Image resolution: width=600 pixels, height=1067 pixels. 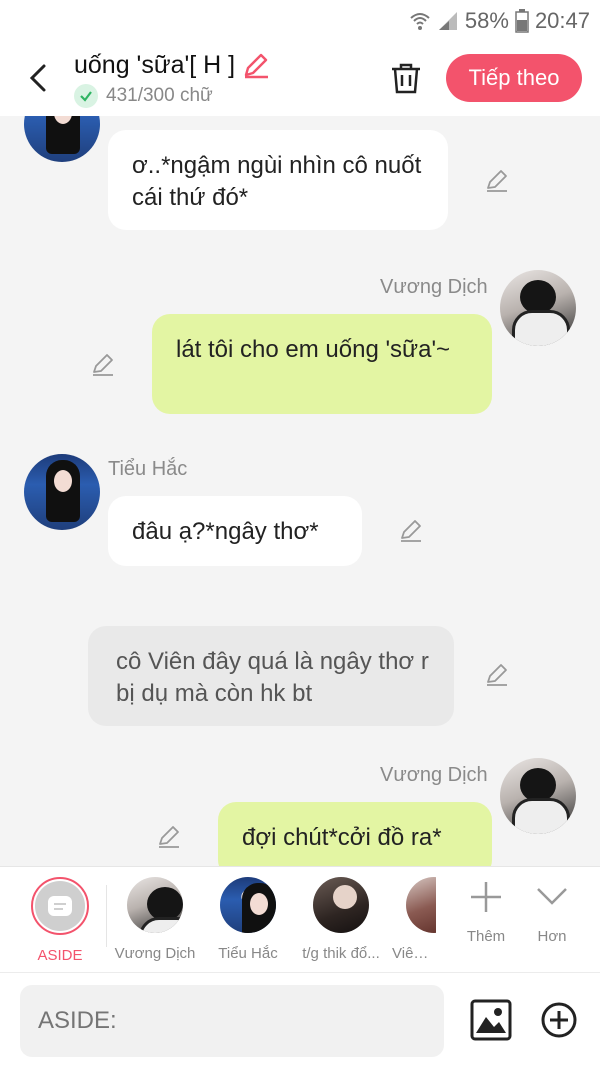 I want to click on message-bubble: đợi chút*cởi đồ ra*, so click(x=355, y=834).